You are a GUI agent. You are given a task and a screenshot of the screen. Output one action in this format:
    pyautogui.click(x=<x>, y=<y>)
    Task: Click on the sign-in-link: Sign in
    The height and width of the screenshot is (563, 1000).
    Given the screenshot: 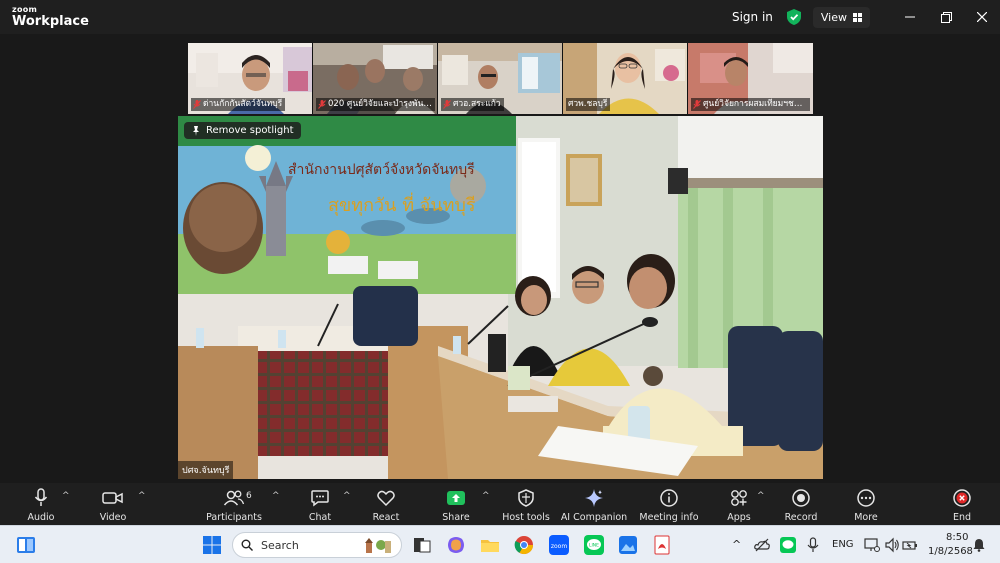 What is the action you would take?
    pyautogui.click(x=752, y=17)
    